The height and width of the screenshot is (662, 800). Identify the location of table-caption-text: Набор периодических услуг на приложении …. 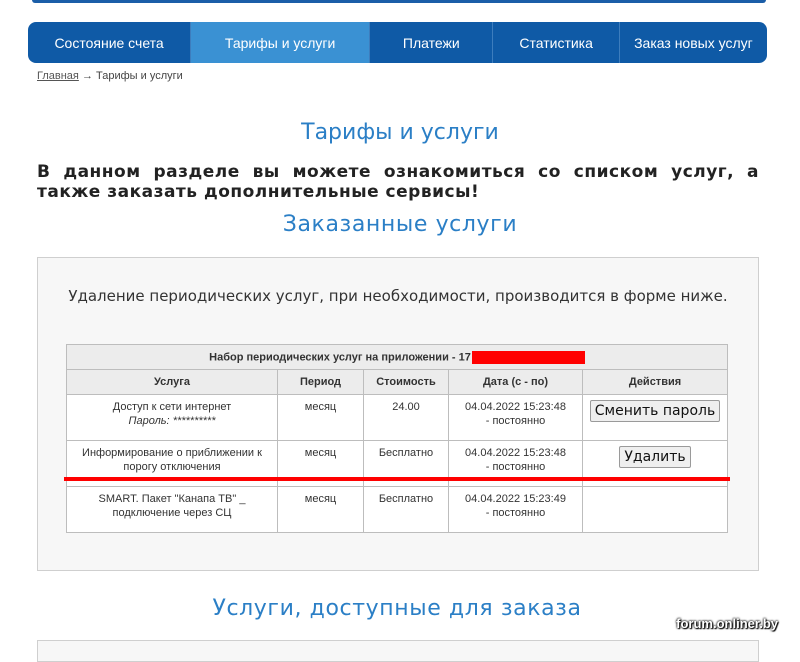
(340, 356).